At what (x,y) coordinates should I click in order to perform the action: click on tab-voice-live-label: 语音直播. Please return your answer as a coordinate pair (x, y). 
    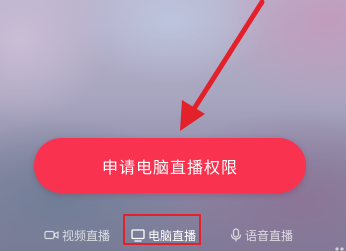
    Looking at the image, I should click on (269, 235).